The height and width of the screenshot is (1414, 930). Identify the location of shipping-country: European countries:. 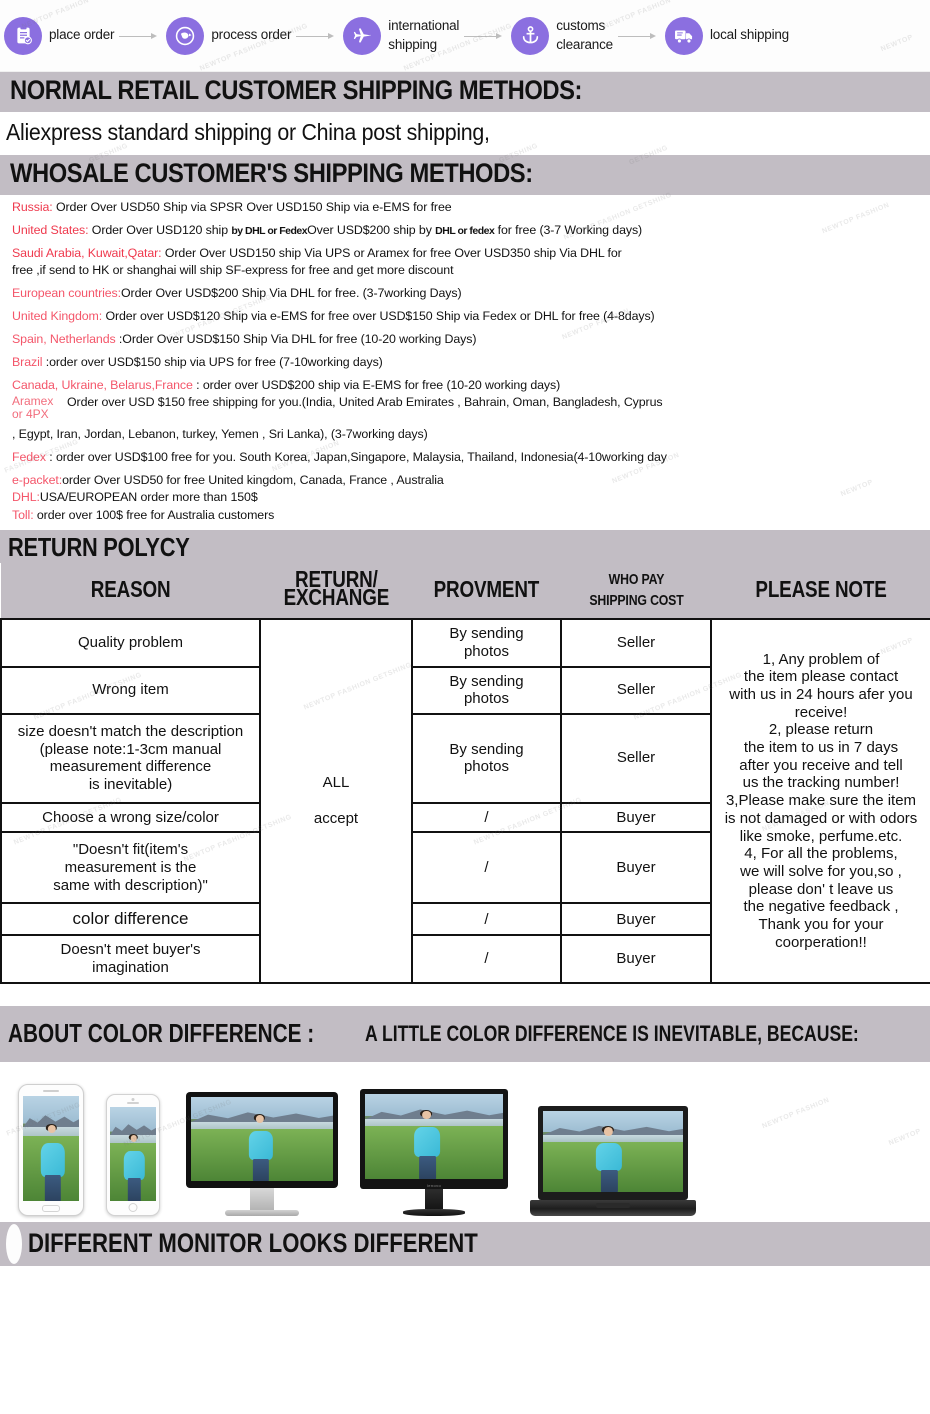
(66, 292).